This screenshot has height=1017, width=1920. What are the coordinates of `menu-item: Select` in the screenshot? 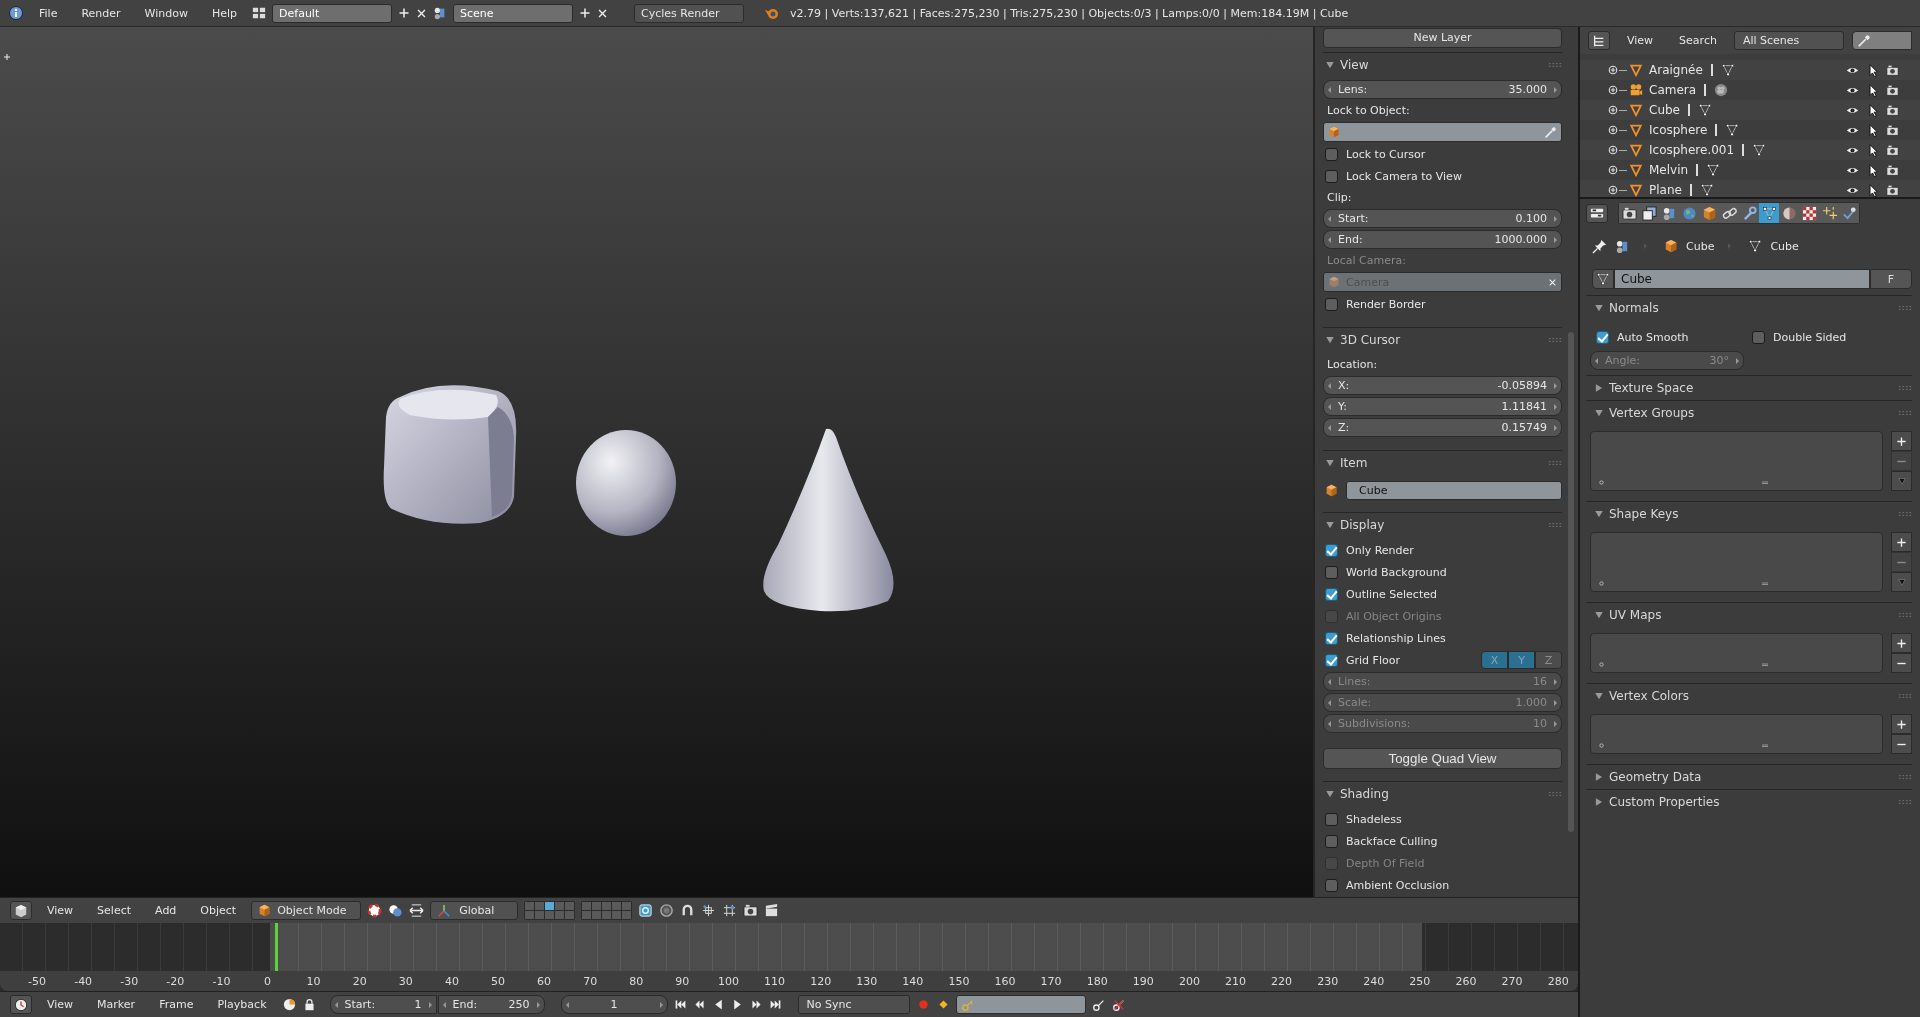 It's located at (114, 910).